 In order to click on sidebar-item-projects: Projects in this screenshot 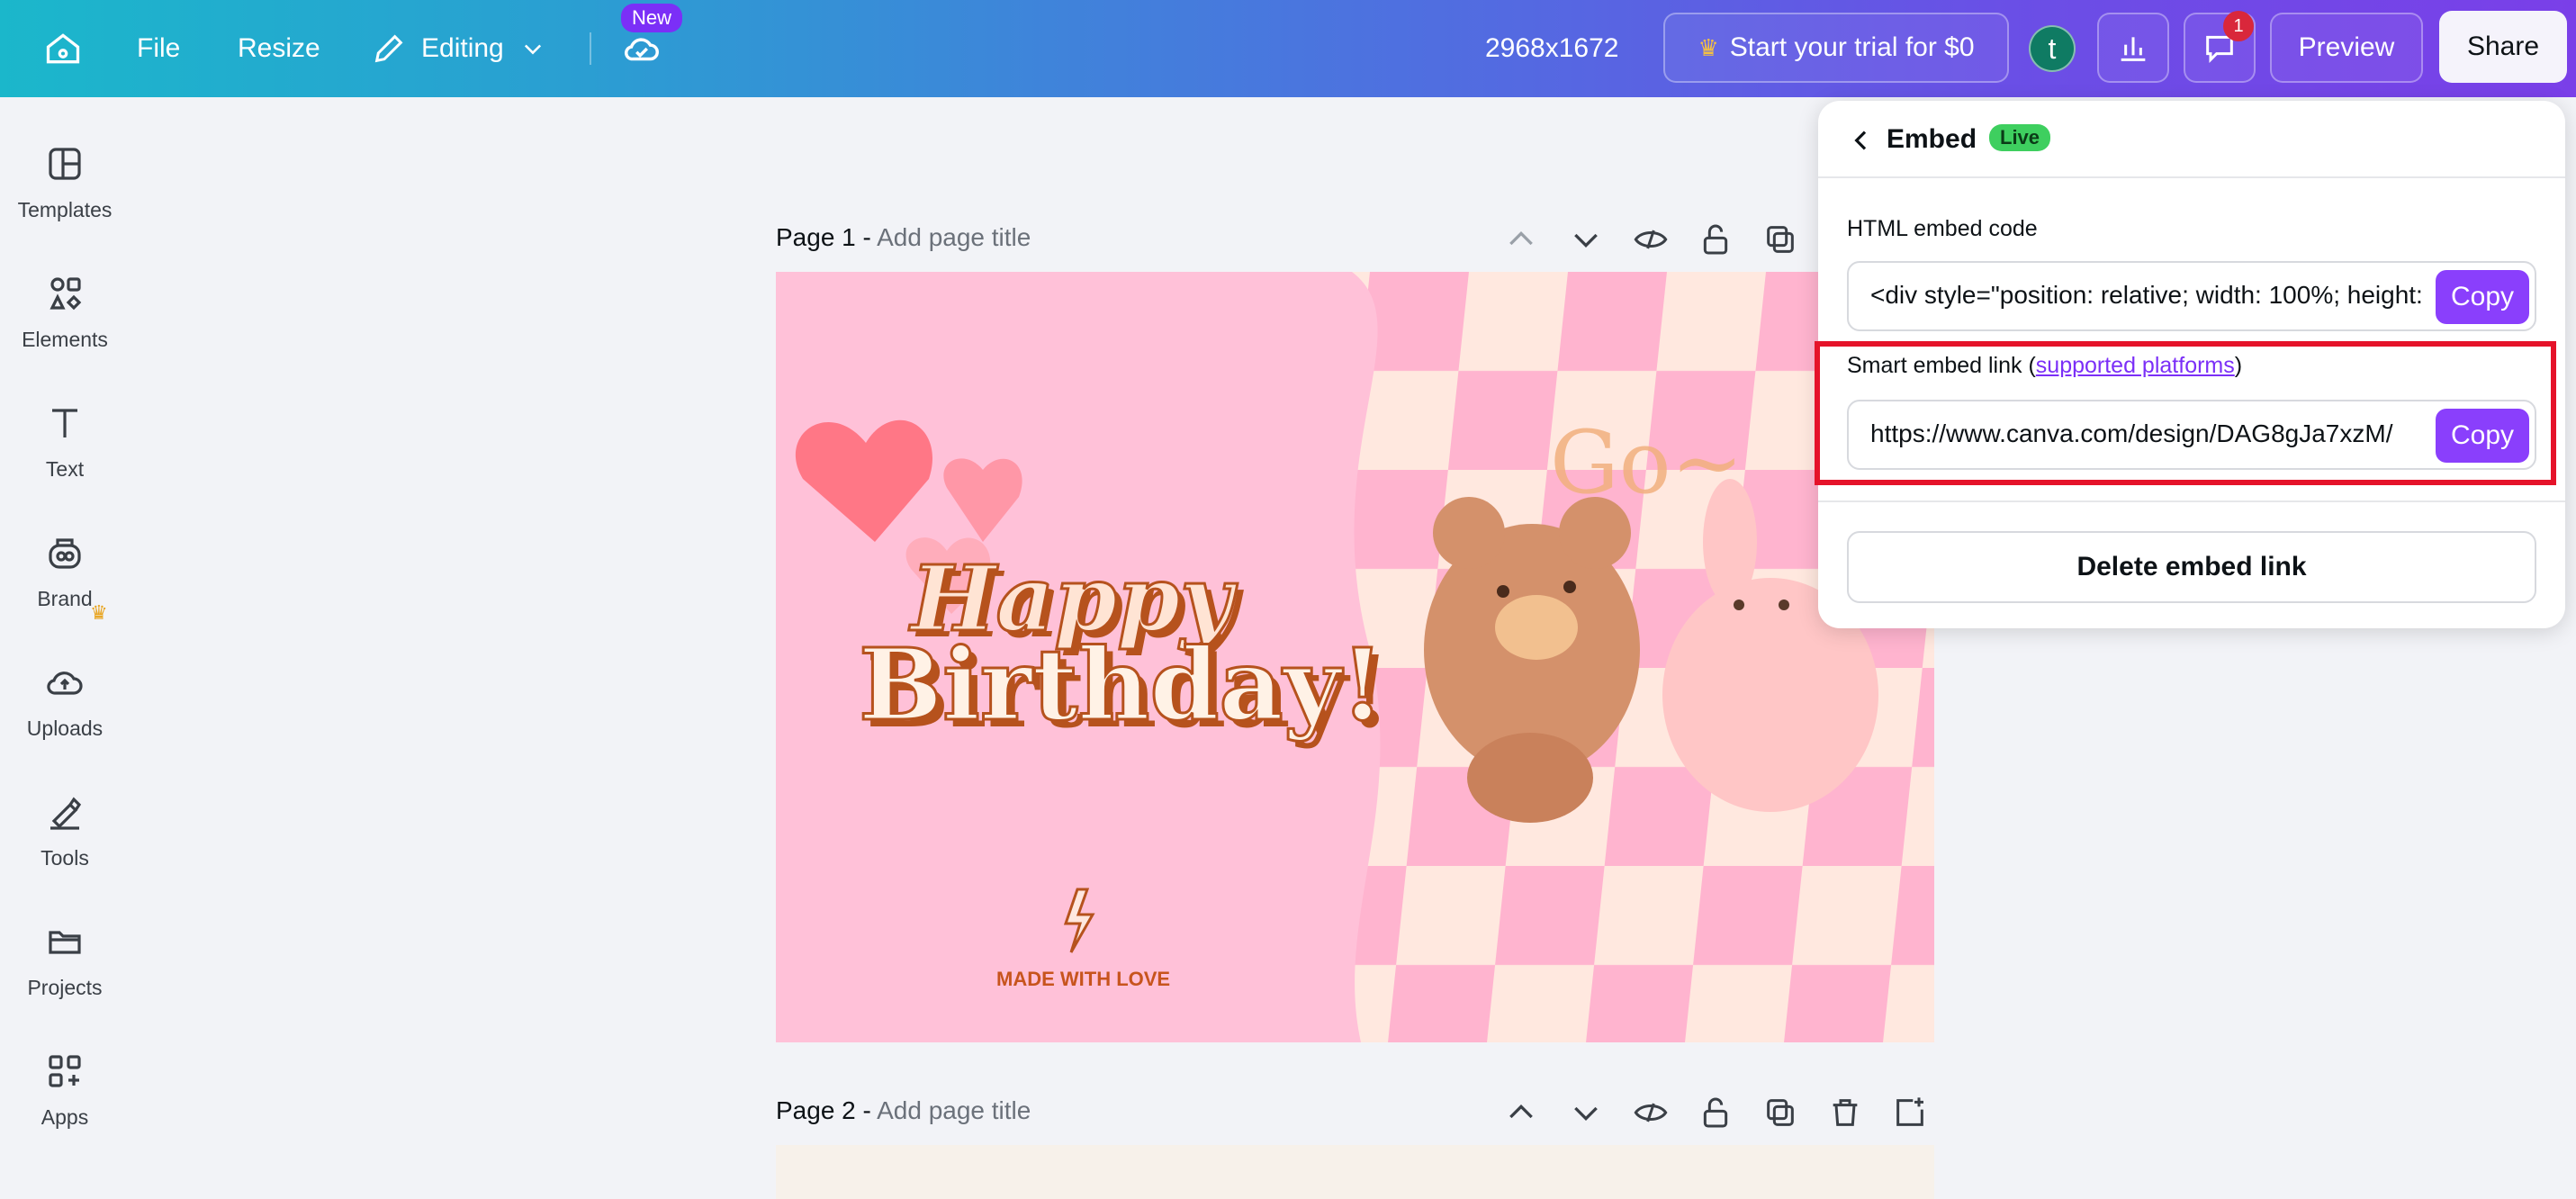, I will do `click(65, 942)`.